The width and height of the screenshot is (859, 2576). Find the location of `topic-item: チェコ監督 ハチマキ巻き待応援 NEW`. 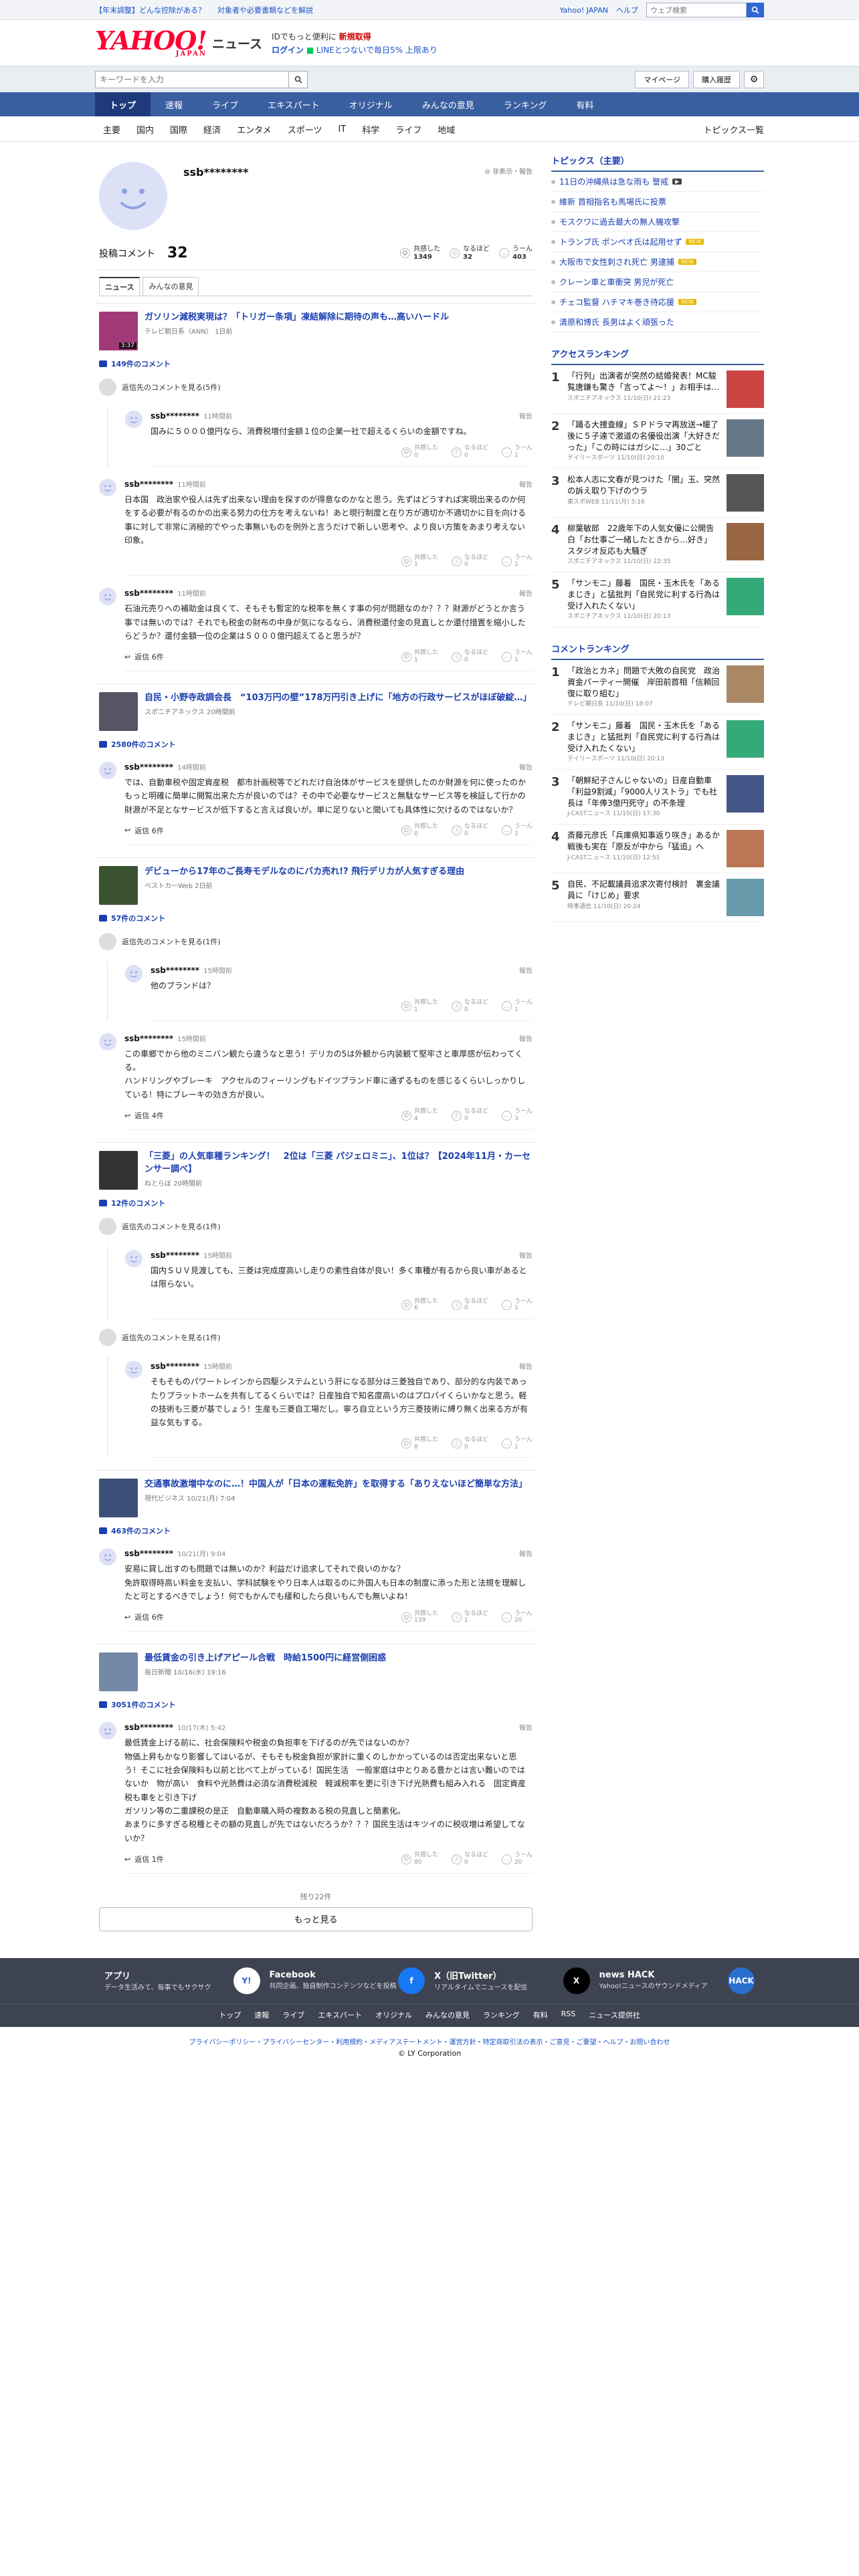

topic-item: チェコ監督 ハチマキ巻き待応援 NEW is located at coordinates (657, 302).